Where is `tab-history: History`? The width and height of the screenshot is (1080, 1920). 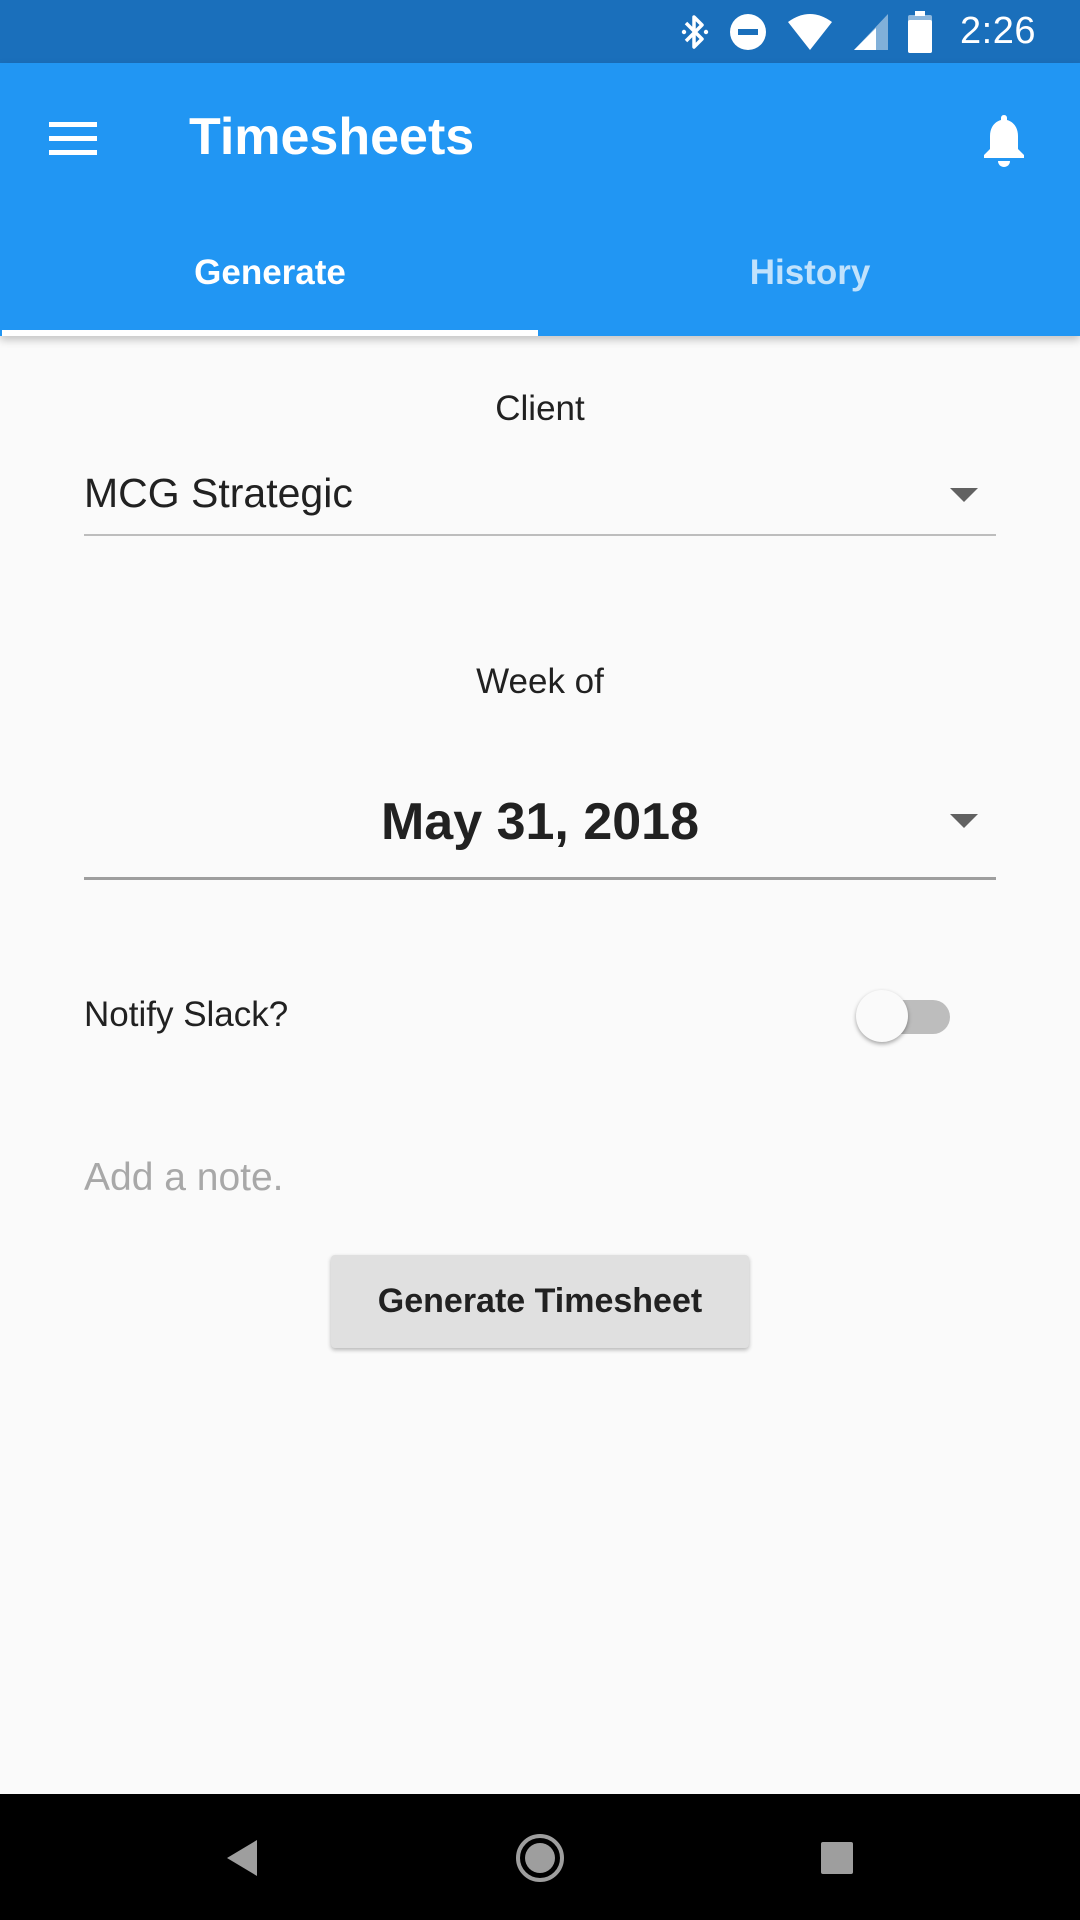
tab-history: History is located at coordinates (810, 273).